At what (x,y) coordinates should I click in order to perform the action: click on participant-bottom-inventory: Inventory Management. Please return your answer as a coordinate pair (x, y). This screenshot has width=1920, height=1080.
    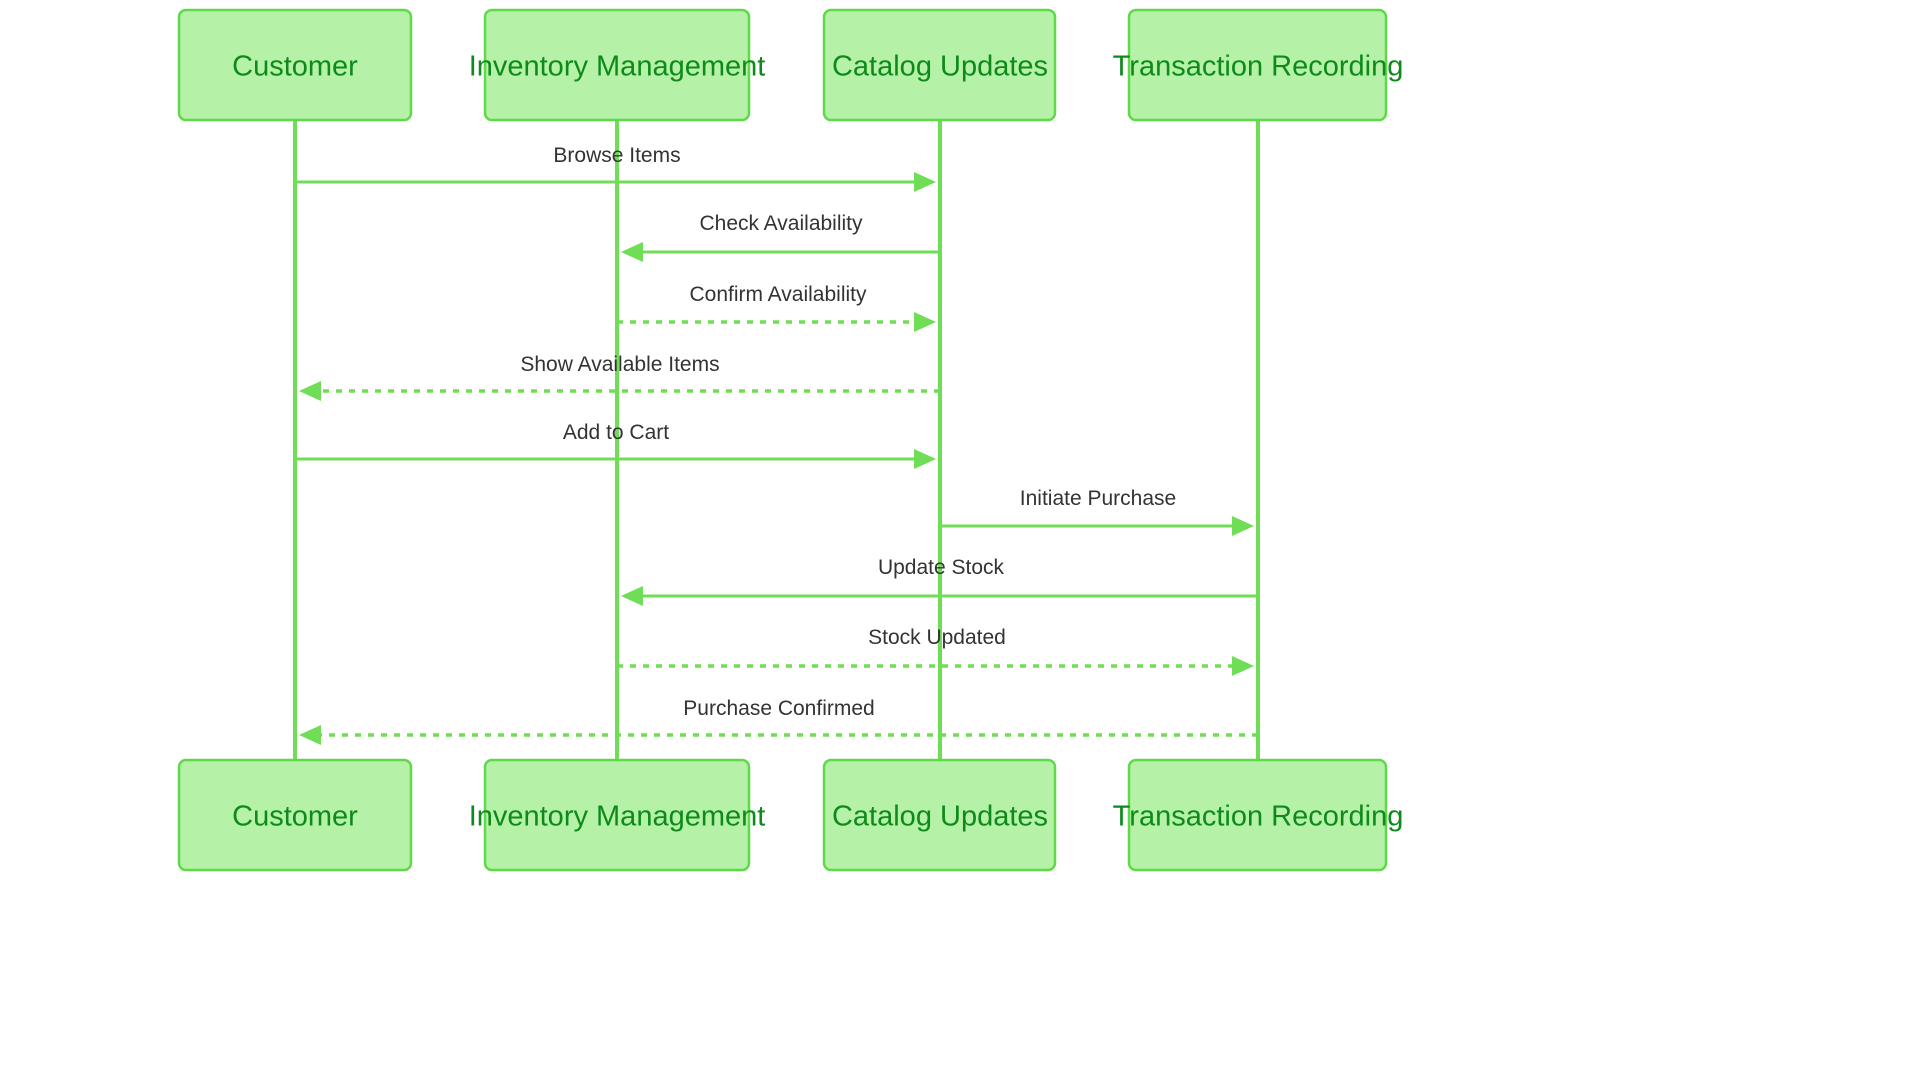
    Looking at the image, I should click on (617, 815).